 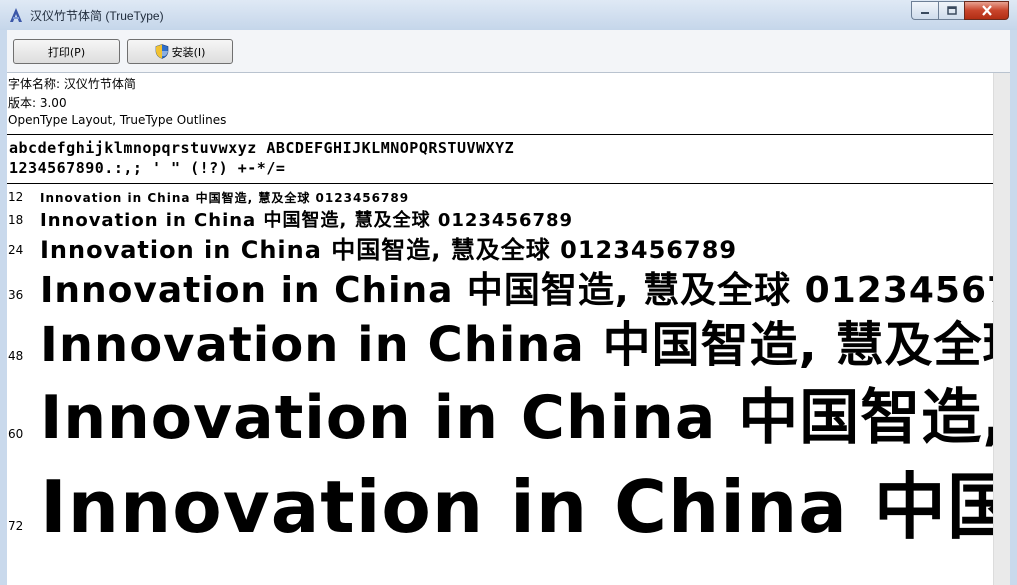 I want to click on size-label-60: 60, so click(x=16, y=434).